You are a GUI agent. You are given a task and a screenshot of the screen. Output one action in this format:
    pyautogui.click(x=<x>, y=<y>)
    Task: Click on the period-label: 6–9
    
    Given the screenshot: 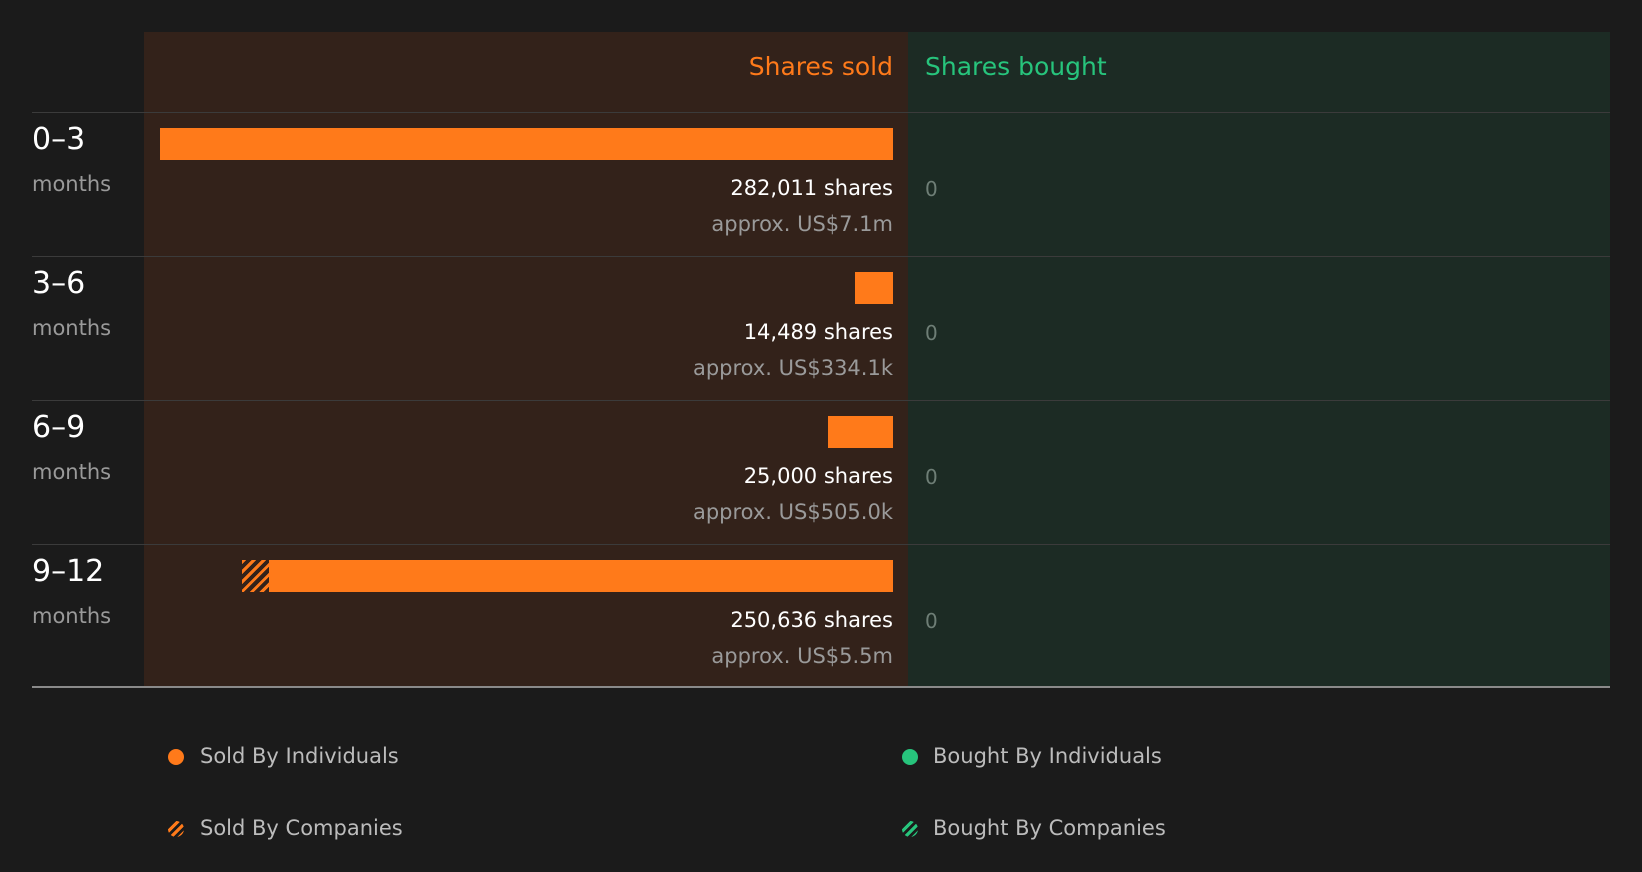 What is the action you would take?
    pyautogui.click(x=59, y=427)
    